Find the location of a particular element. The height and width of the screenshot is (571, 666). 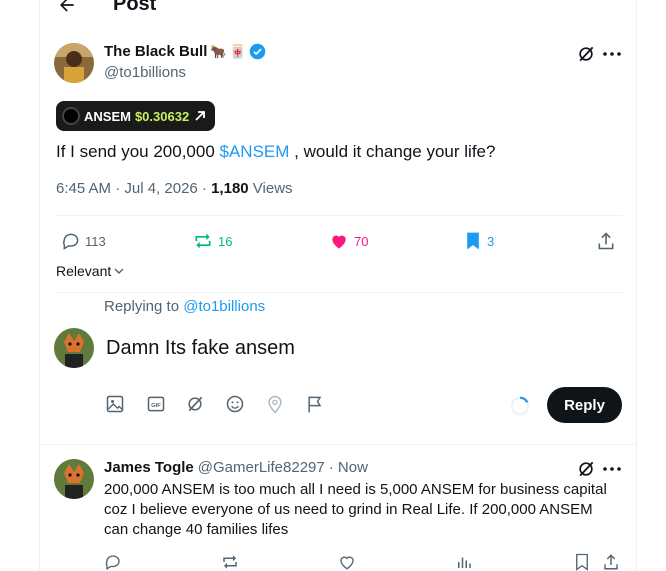

ansem-coin-icon is located at coordinates (71, 116).